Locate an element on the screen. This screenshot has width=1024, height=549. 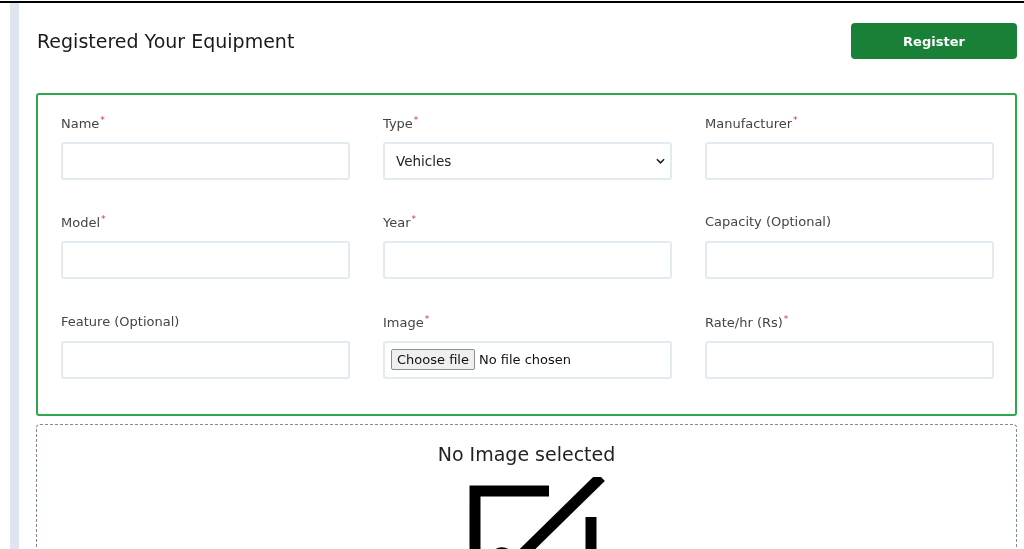
file-input: Choose file No file chosen is located at coordinates (527, 359).